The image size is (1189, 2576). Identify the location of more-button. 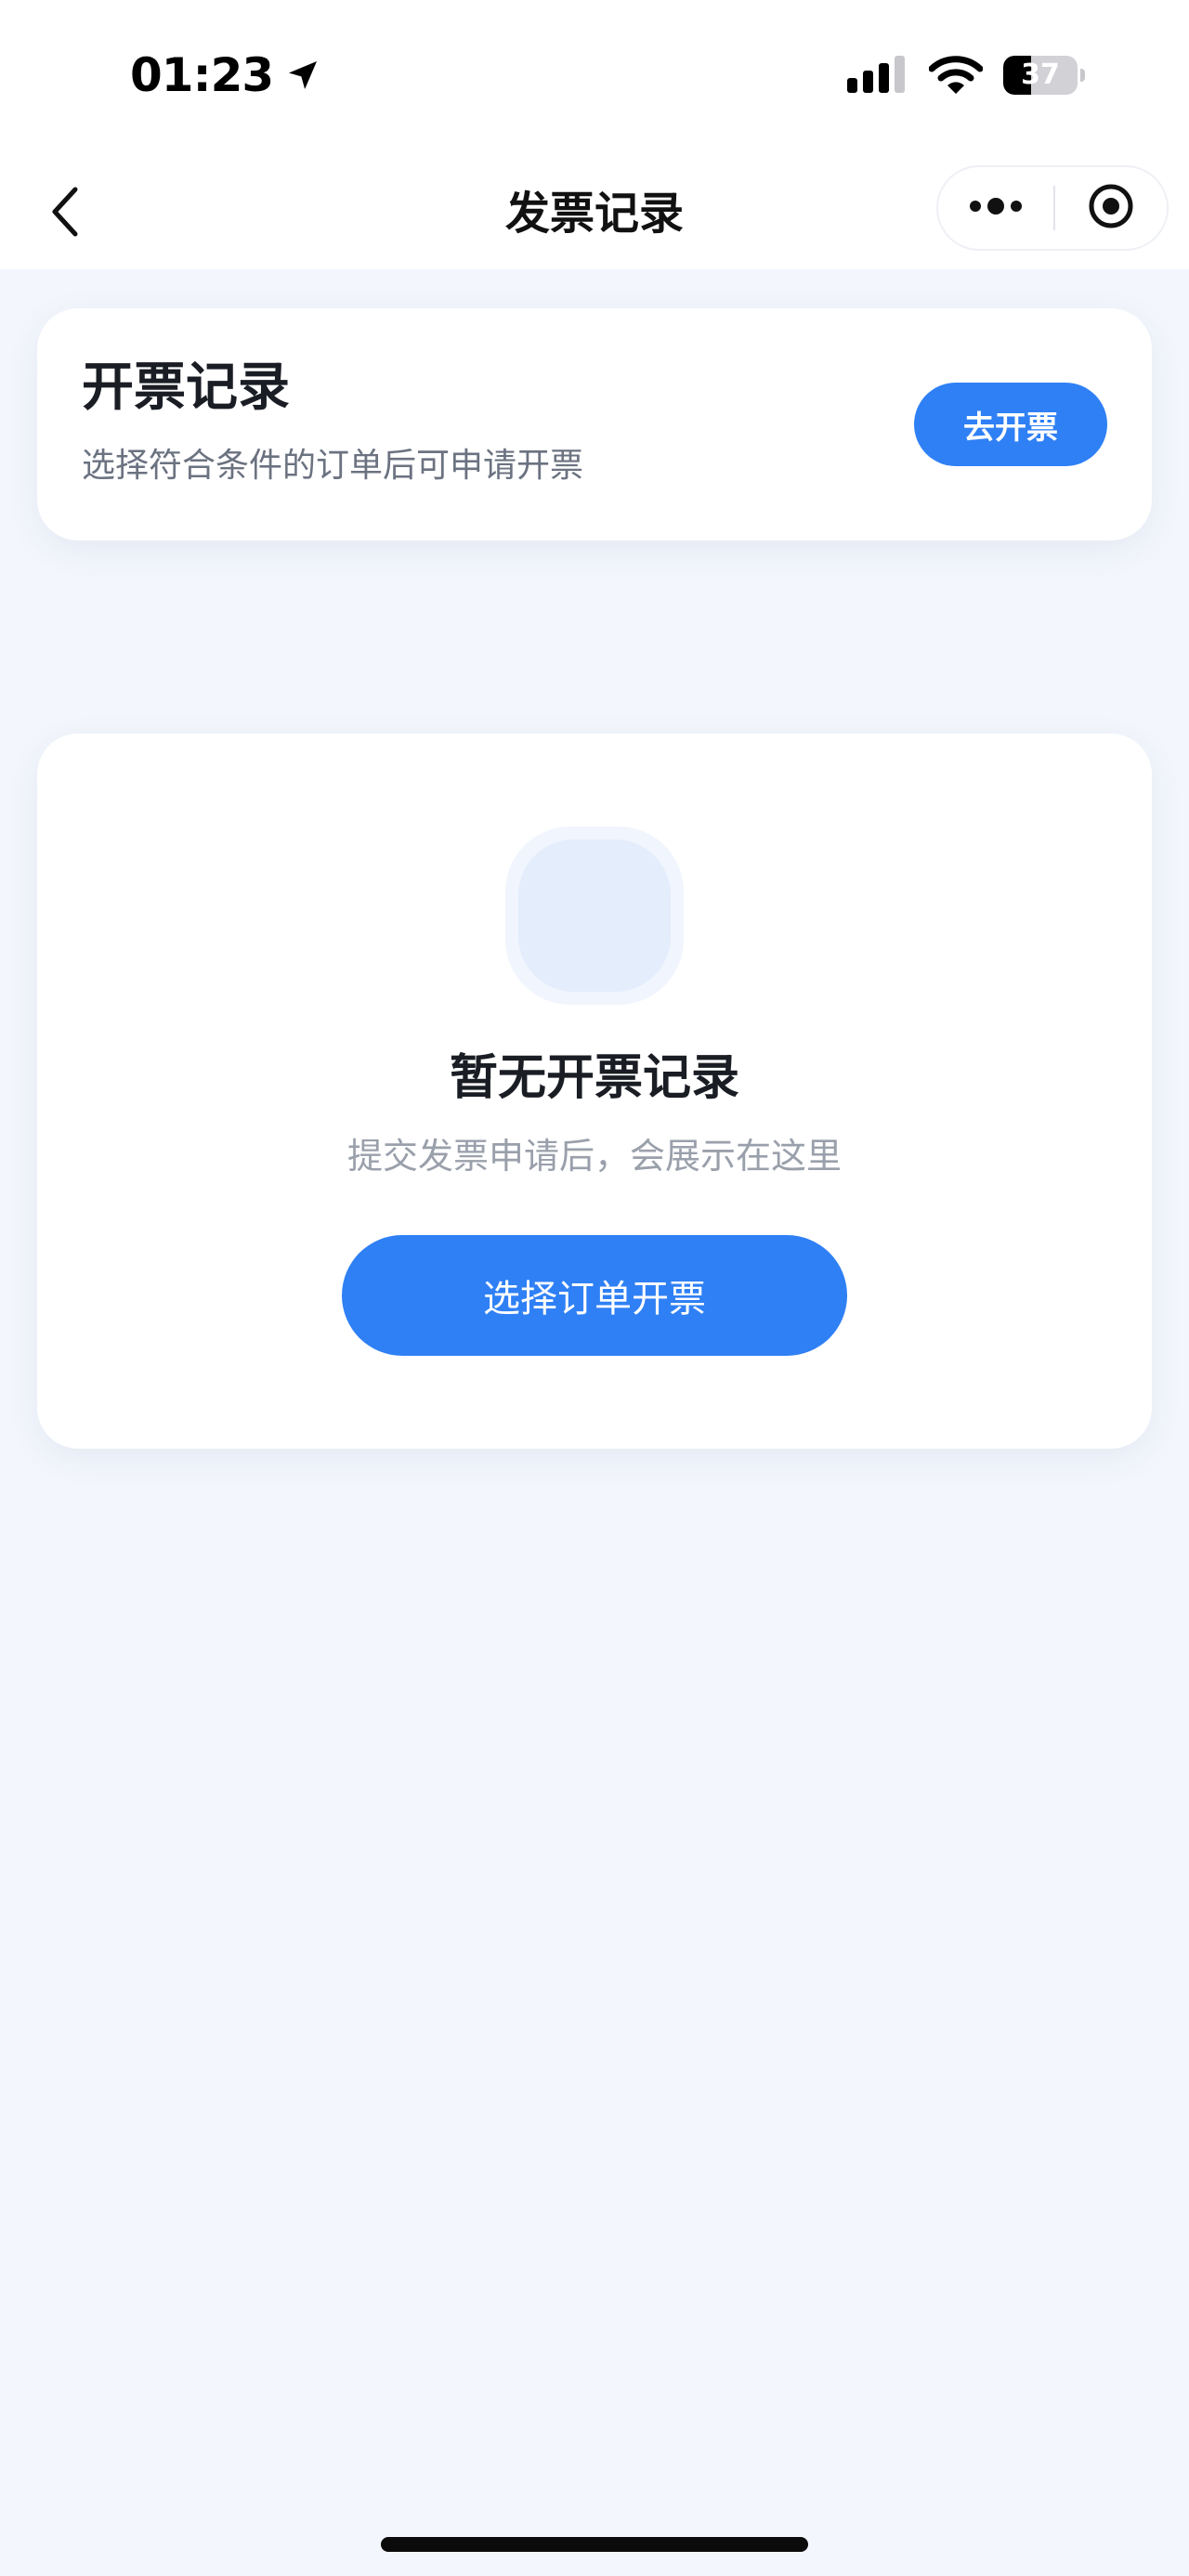
(995, 208).